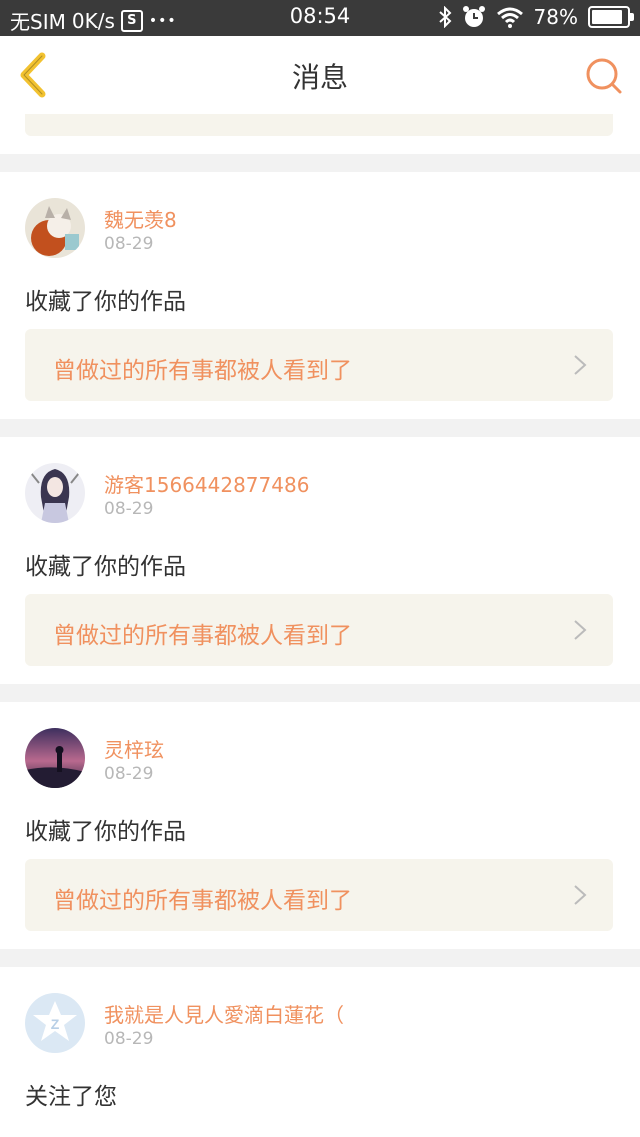 The width and height of the screenshot is (640, 1137). Describe the element at coordinates (319, 125) in the screenshot. I see `partial-work-link` at that location.